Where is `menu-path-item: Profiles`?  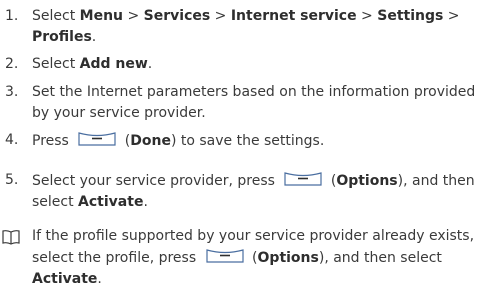 menu-path-item: Profiles is located at coordinates (62, 37).